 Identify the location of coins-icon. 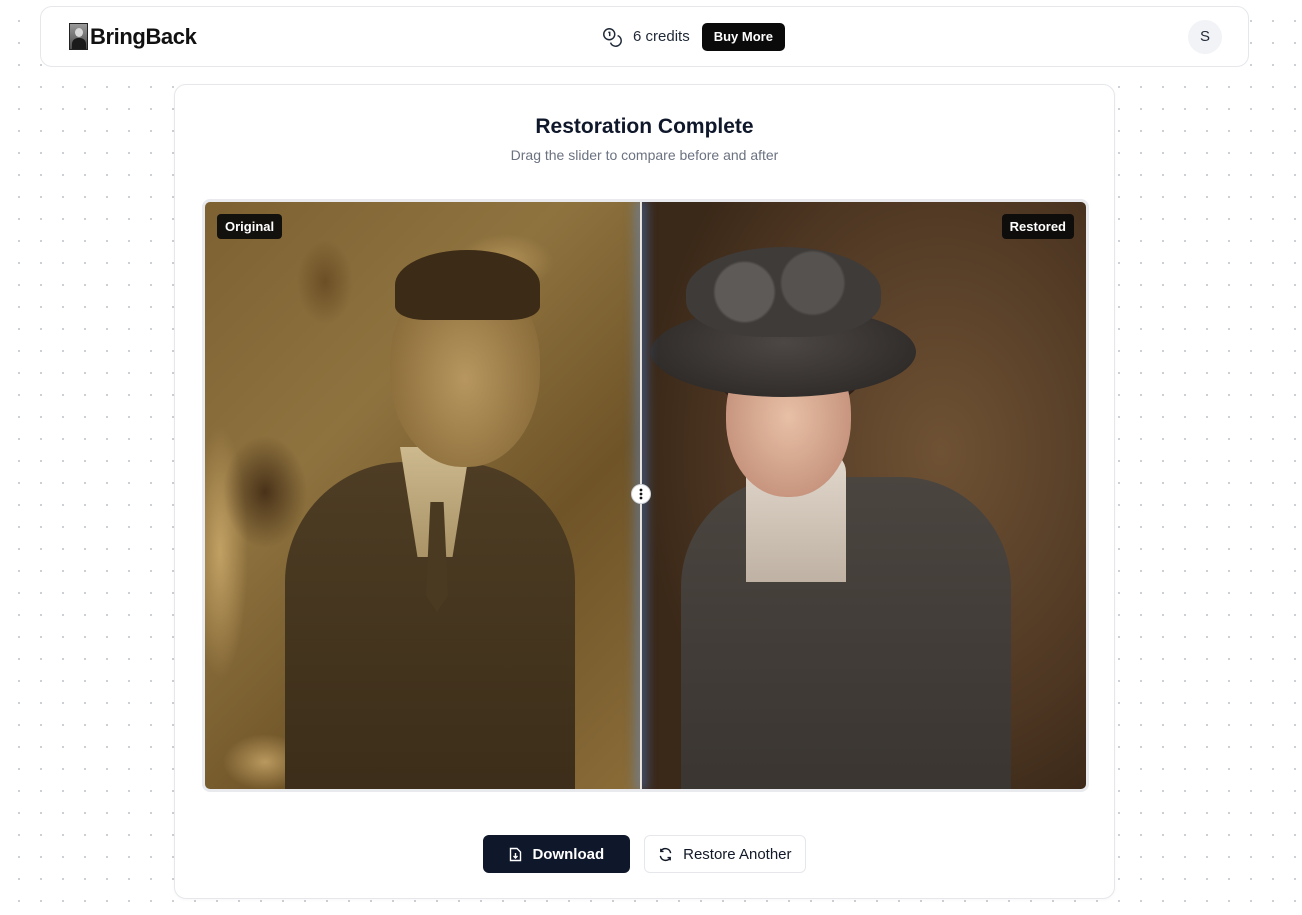
(612, 37).